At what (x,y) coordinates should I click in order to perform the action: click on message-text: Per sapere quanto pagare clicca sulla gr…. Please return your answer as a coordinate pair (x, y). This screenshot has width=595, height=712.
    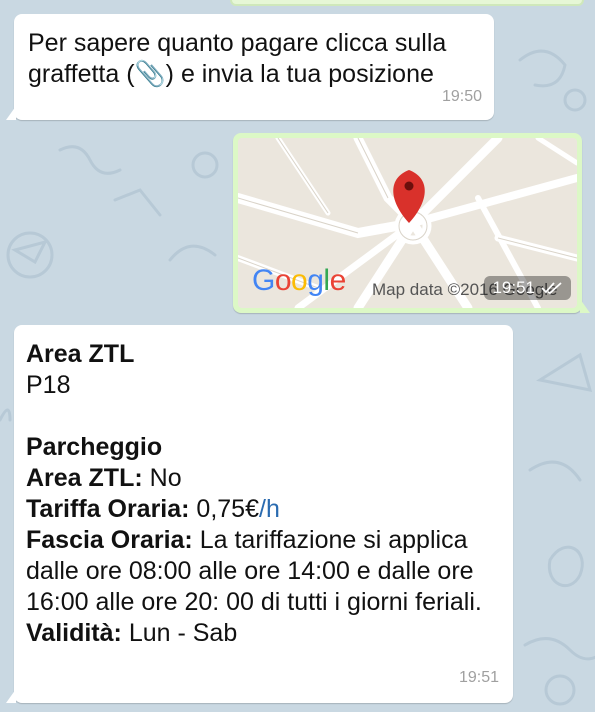
    Looking at the image, I should click on (237, 58).